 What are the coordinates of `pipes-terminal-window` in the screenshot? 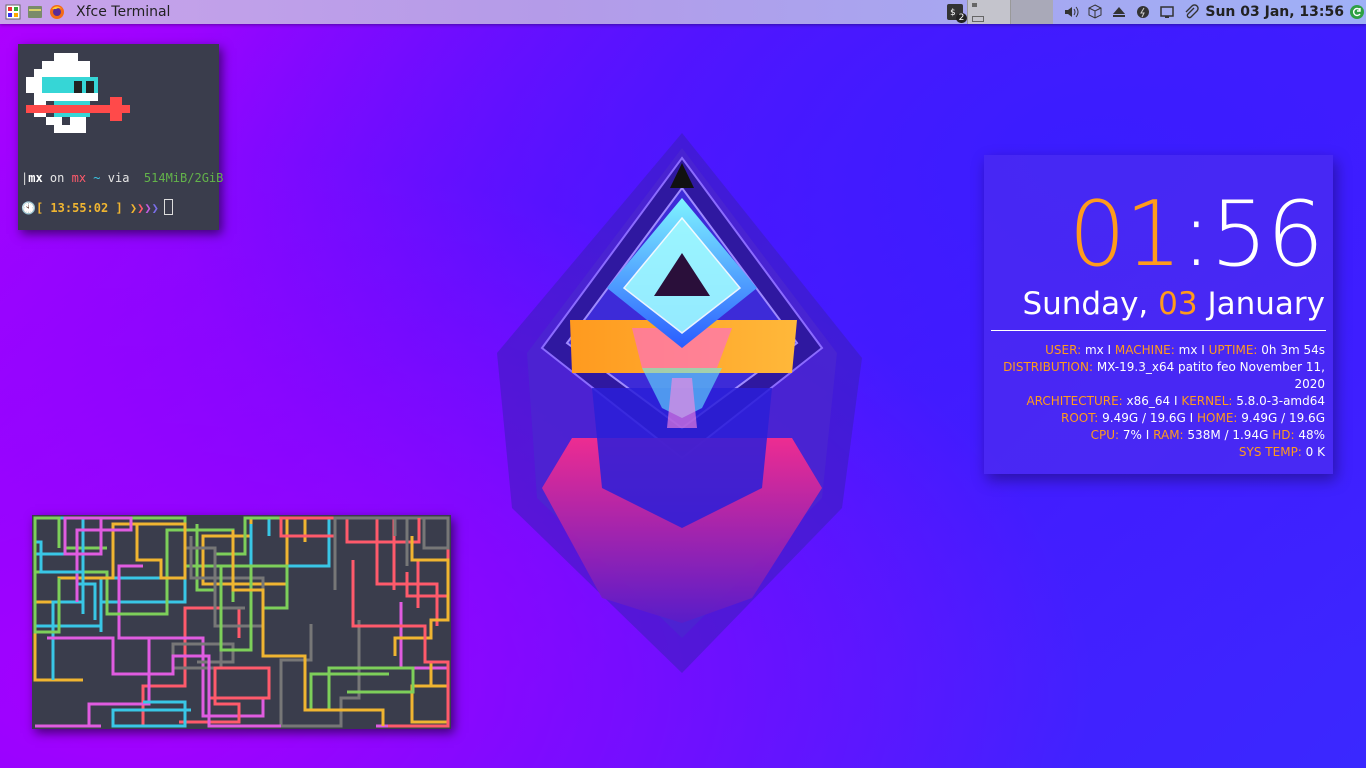 It's located at (241, 622).